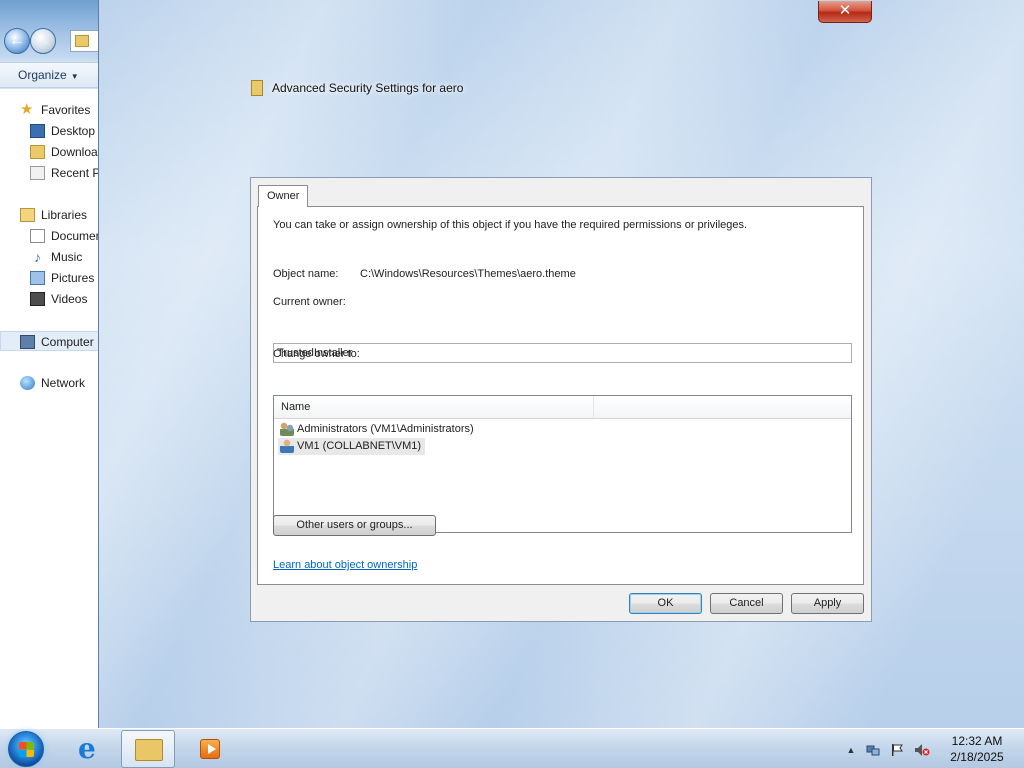  What do you see at coordinates (257, 88) in the screenshot?
I see `folder-lock-icon` at bounding box center [257, 88].